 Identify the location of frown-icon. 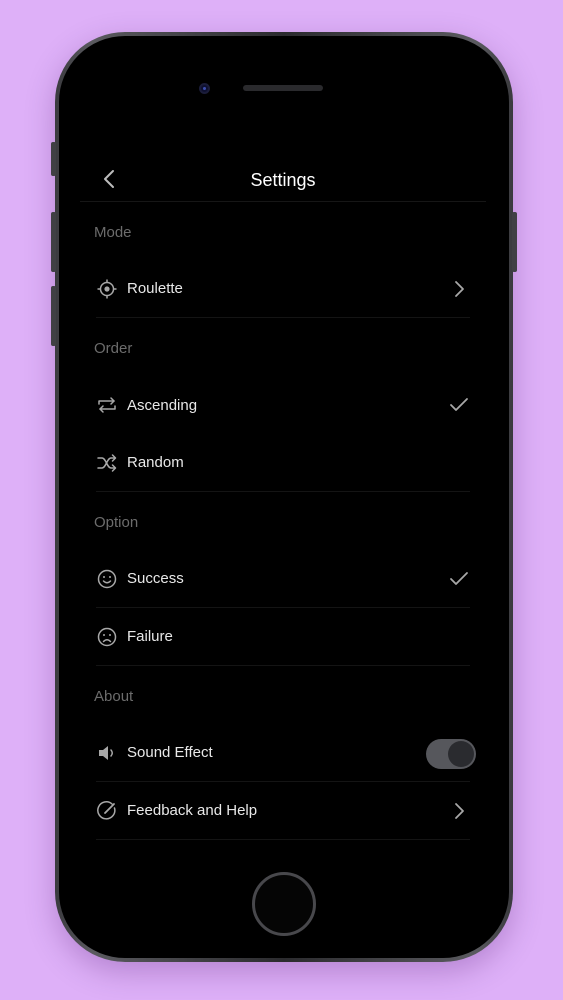
(107, 637).